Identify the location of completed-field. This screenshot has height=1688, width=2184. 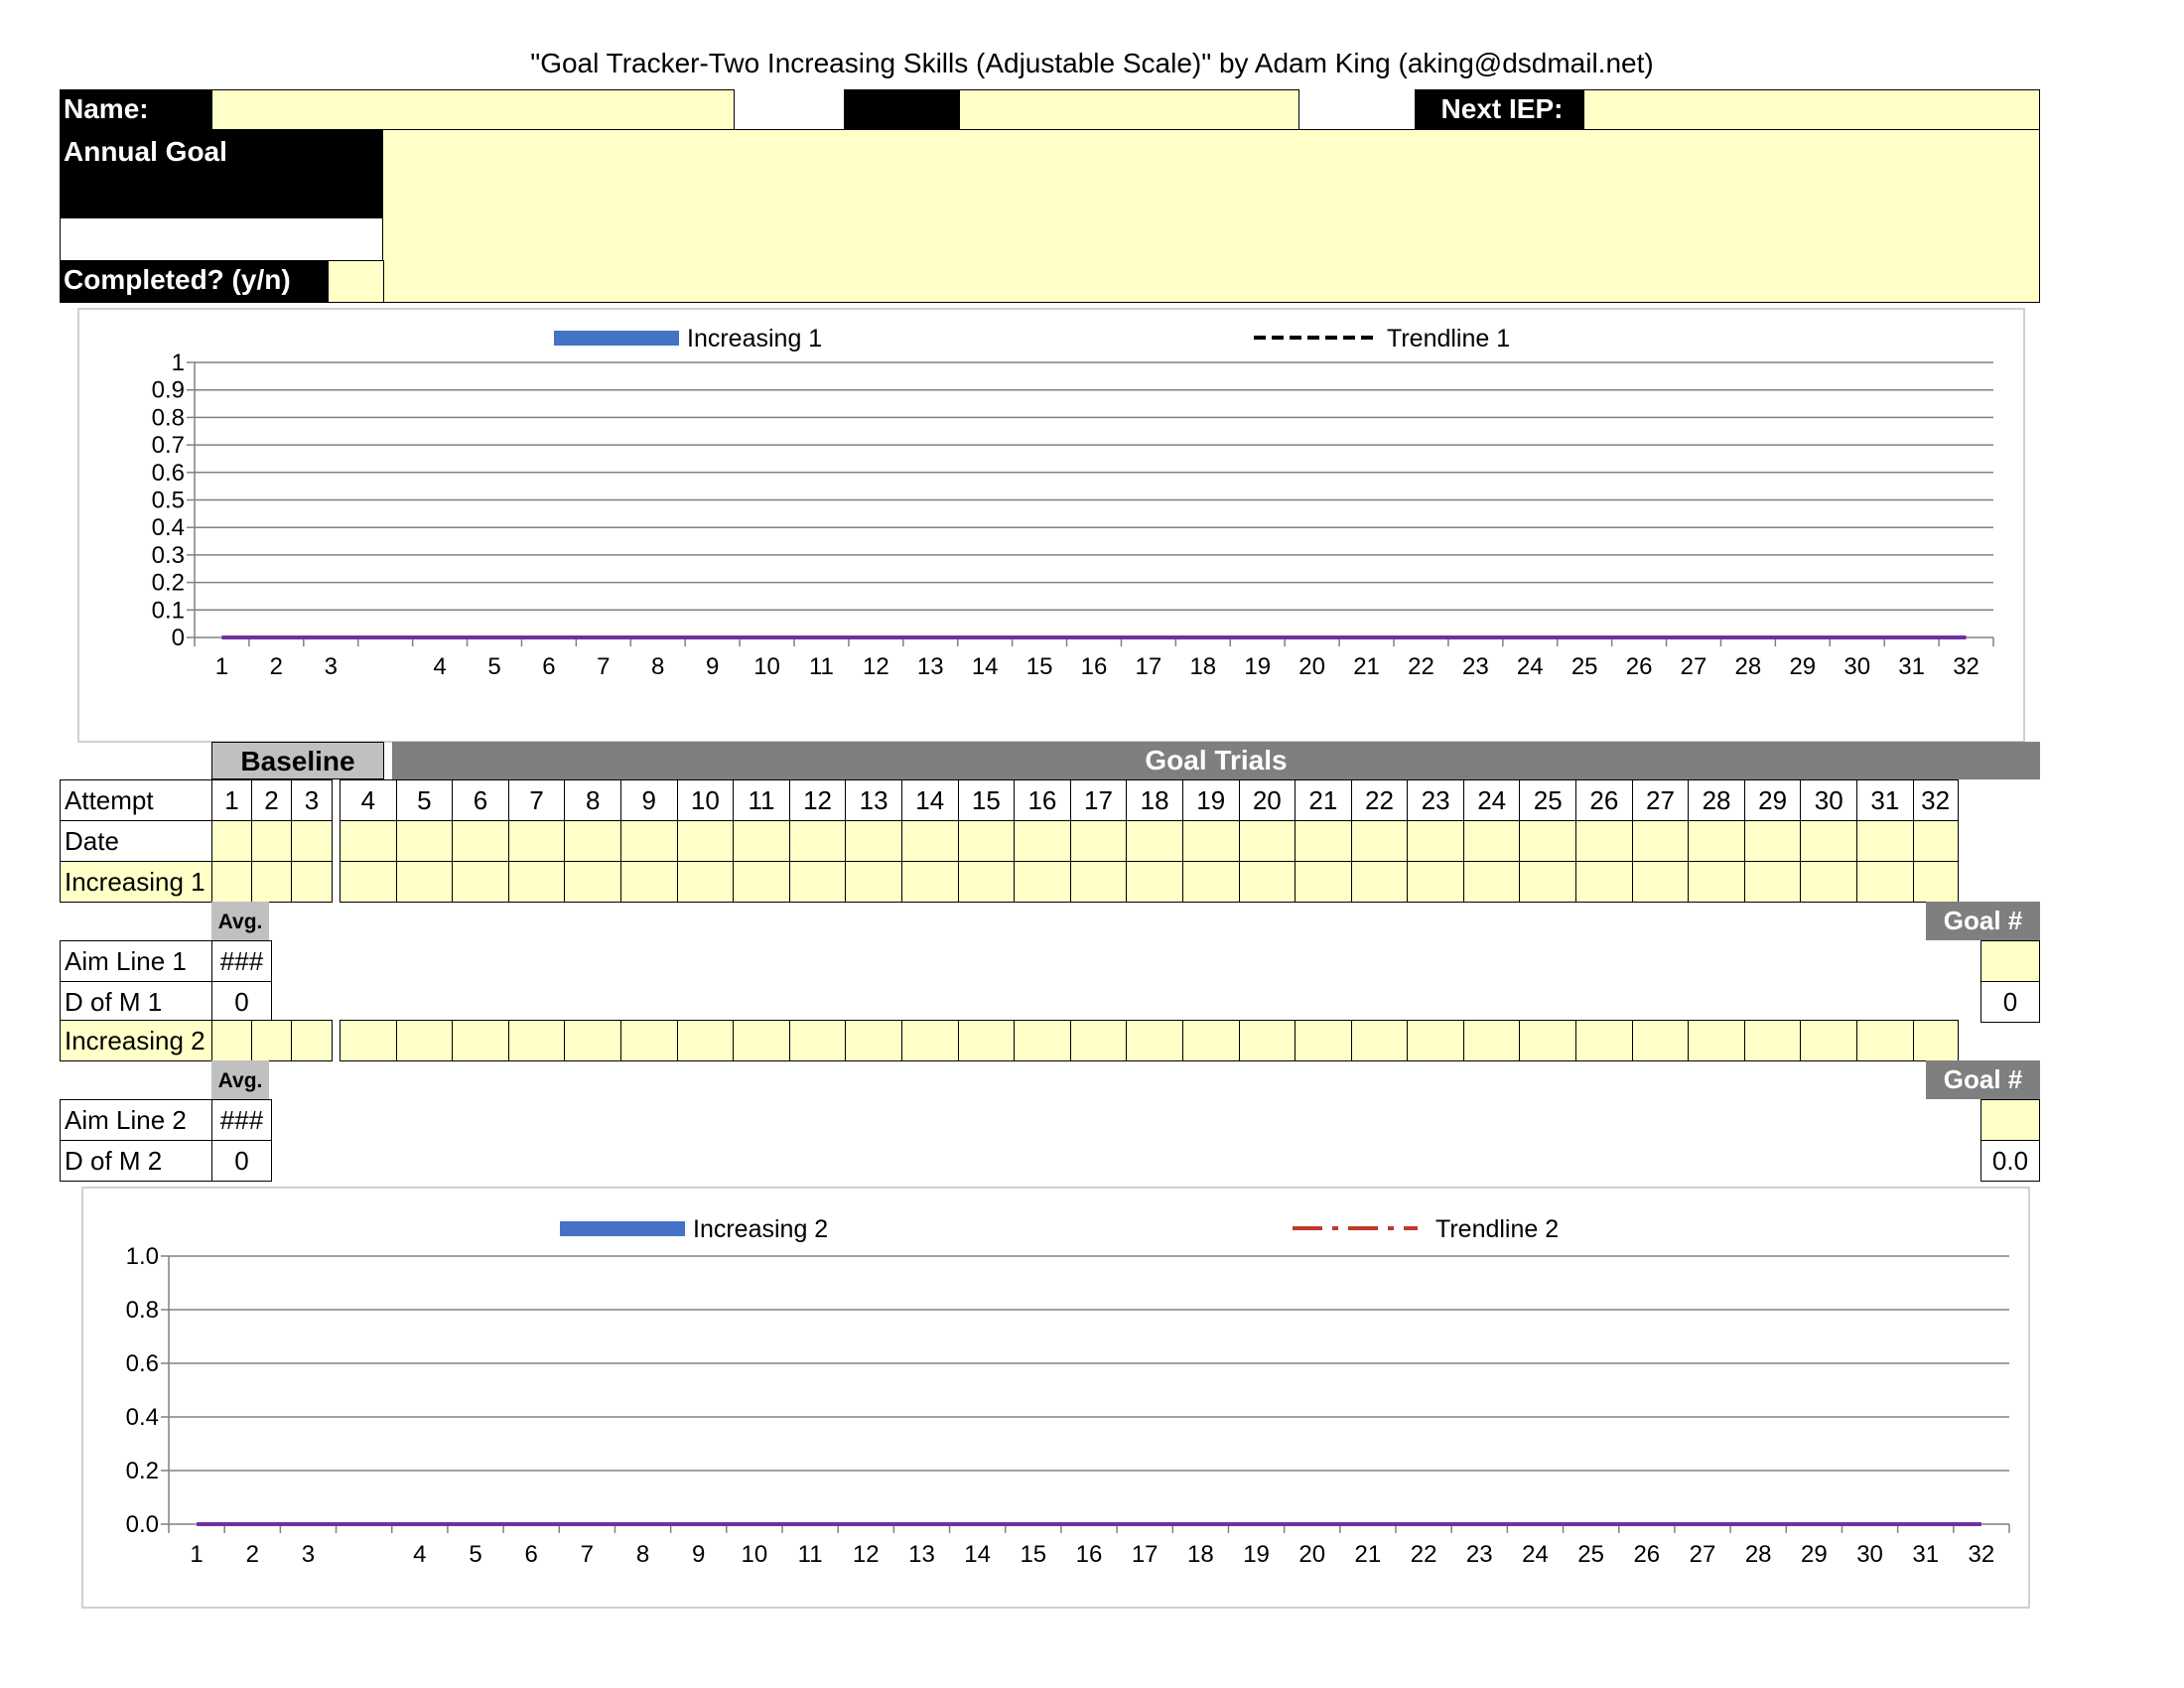
(356, 281).